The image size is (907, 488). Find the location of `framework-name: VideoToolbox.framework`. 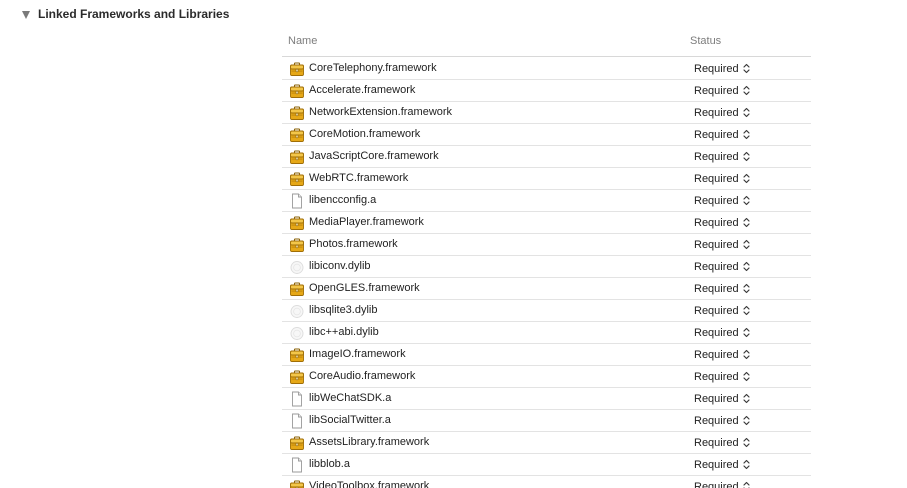

framework-name: VideoToolbox.framework is located at coordinates (369, 484).